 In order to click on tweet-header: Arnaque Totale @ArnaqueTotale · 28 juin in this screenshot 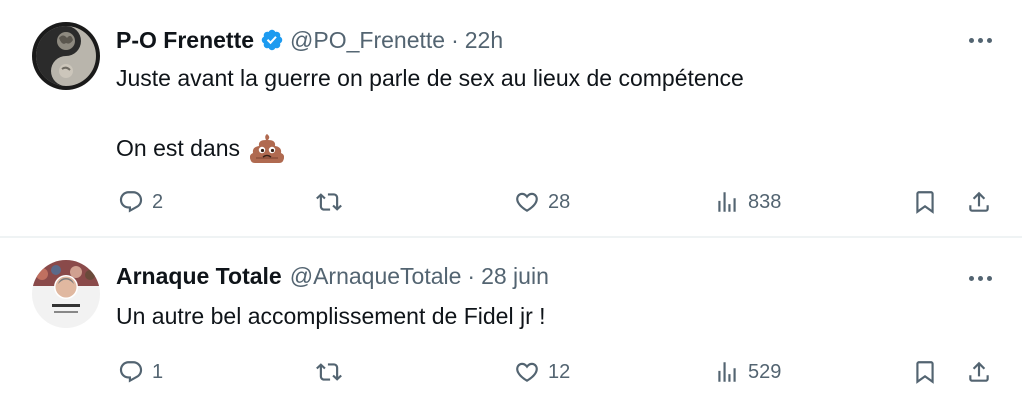, I will do `click(332, 276)`.